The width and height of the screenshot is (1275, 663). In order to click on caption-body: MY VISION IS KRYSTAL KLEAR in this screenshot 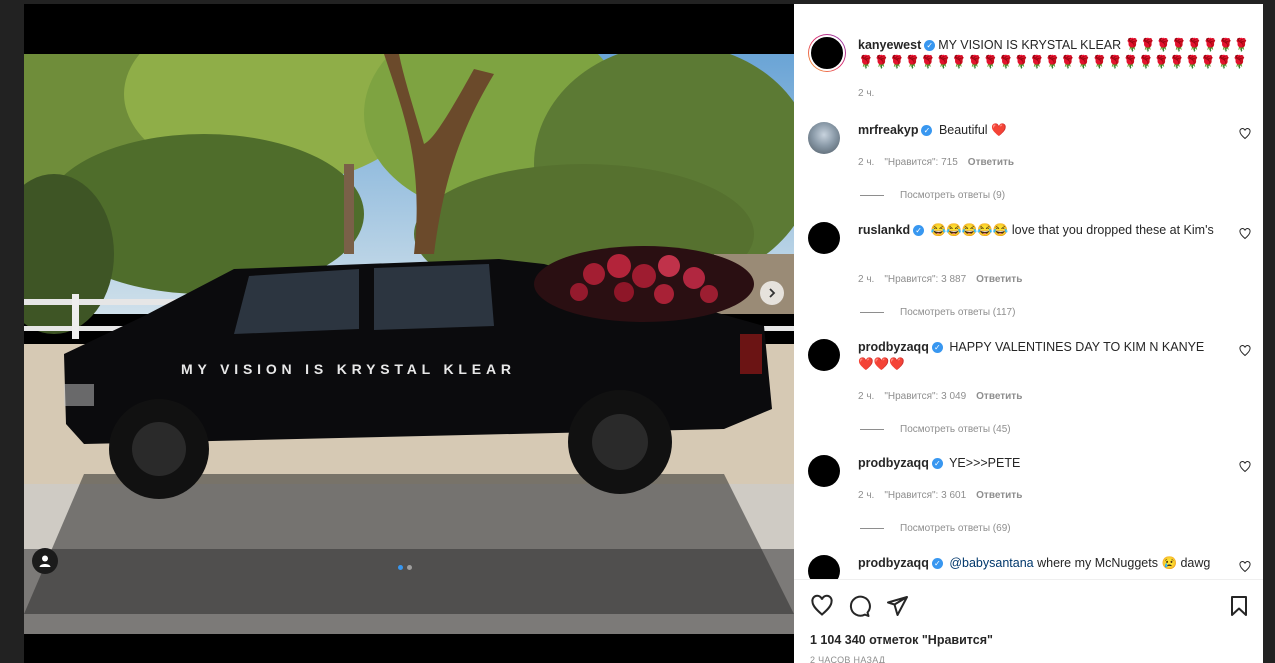, I will do `click(1030, 45)`.